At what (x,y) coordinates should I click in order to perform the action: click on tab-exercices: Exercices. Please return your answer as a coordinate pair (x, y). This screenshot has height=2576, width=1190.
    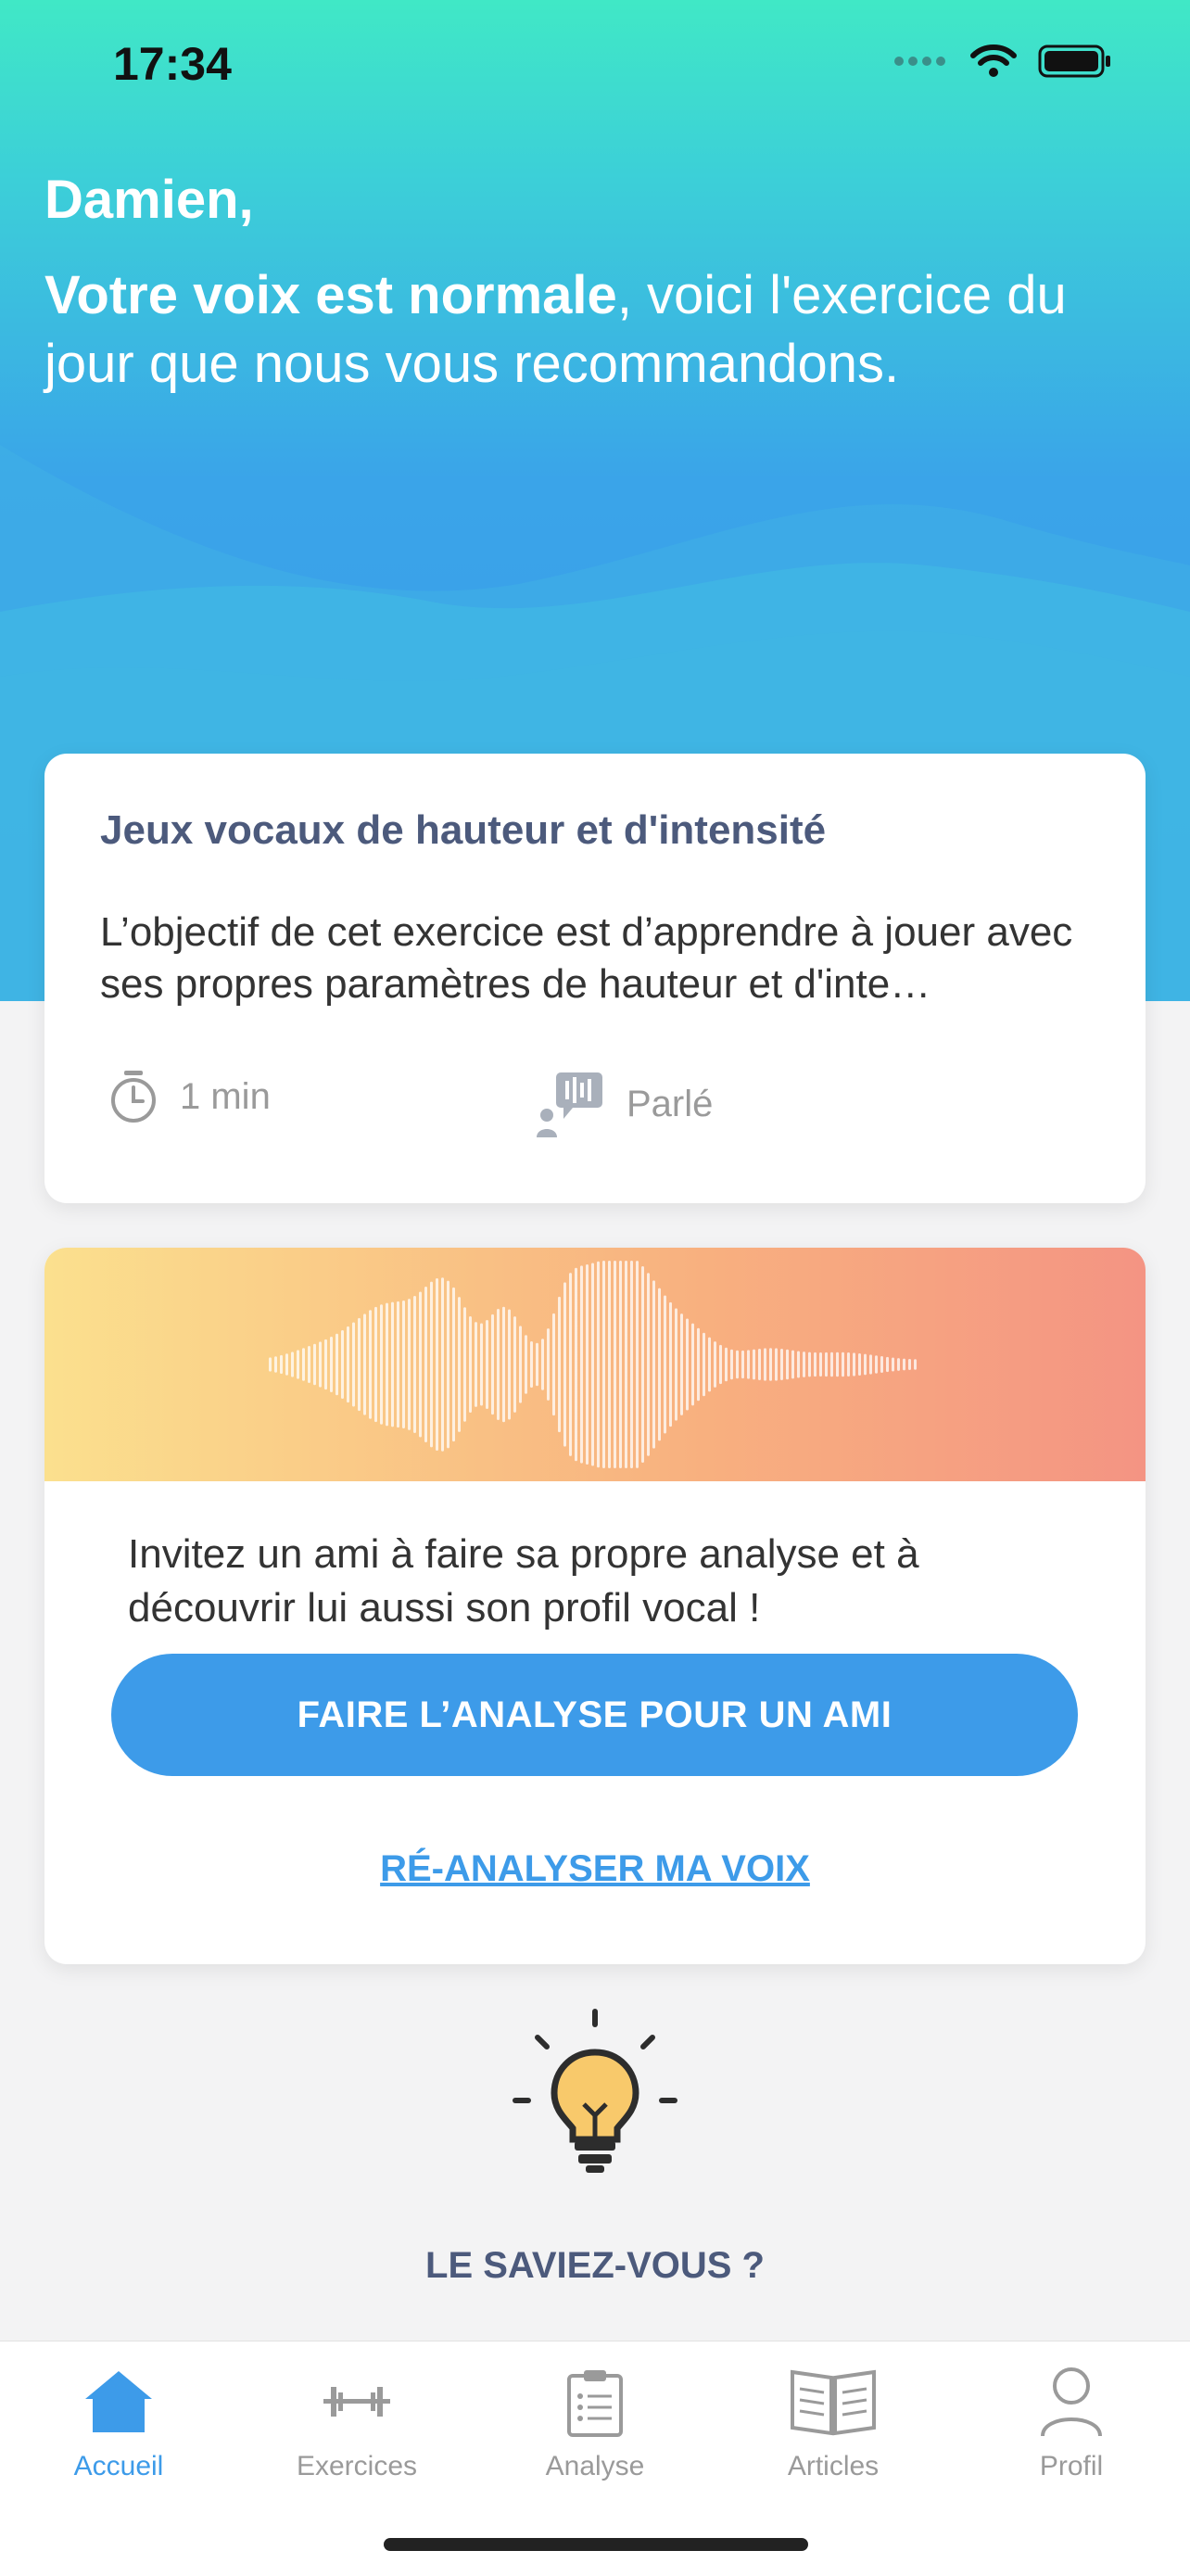
    Looking at the image, I should click on (356, 2421).